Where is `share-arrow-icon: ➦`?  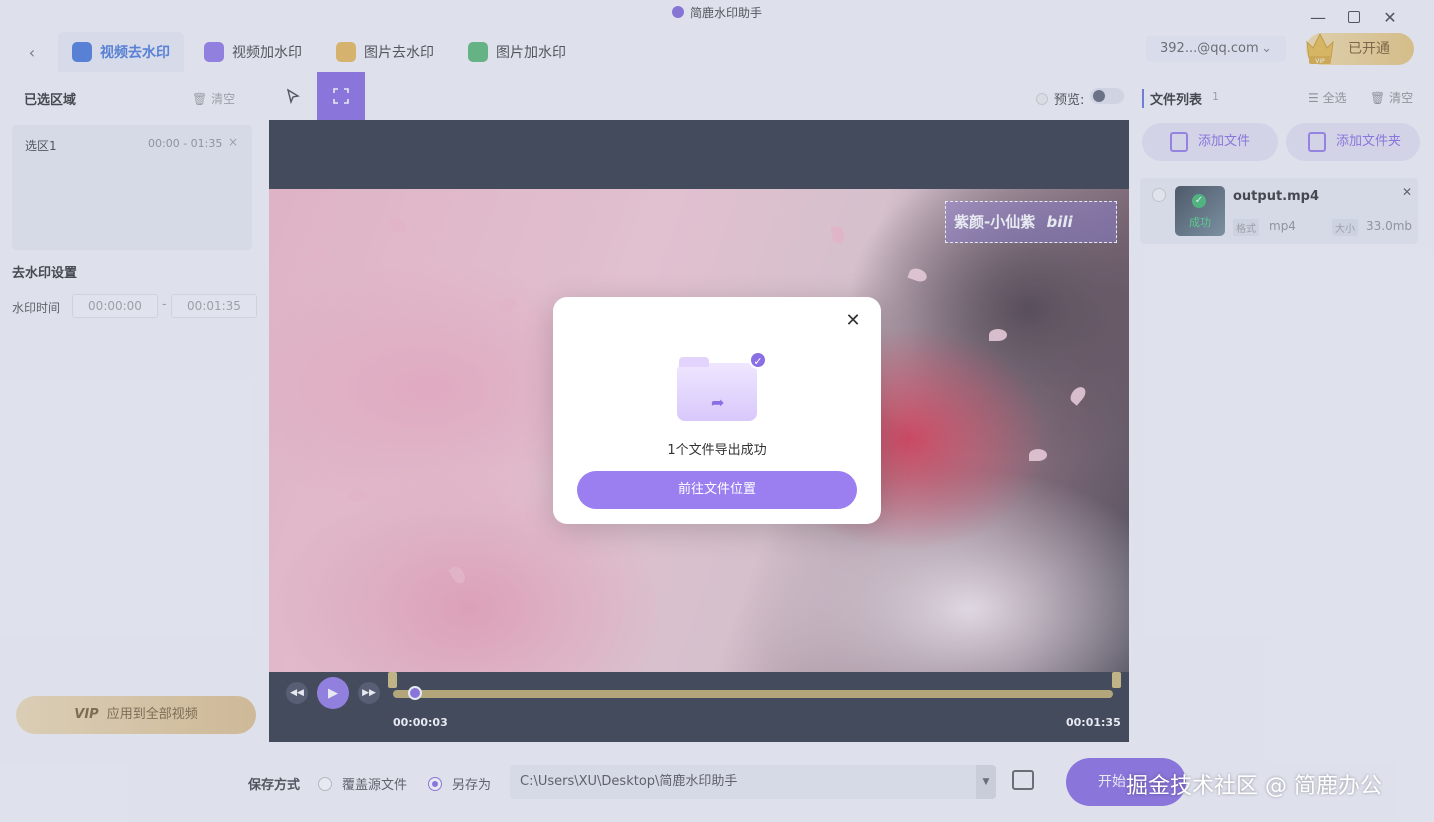 share-arrow-icon: ➦ is located at coordinates (718, 402).